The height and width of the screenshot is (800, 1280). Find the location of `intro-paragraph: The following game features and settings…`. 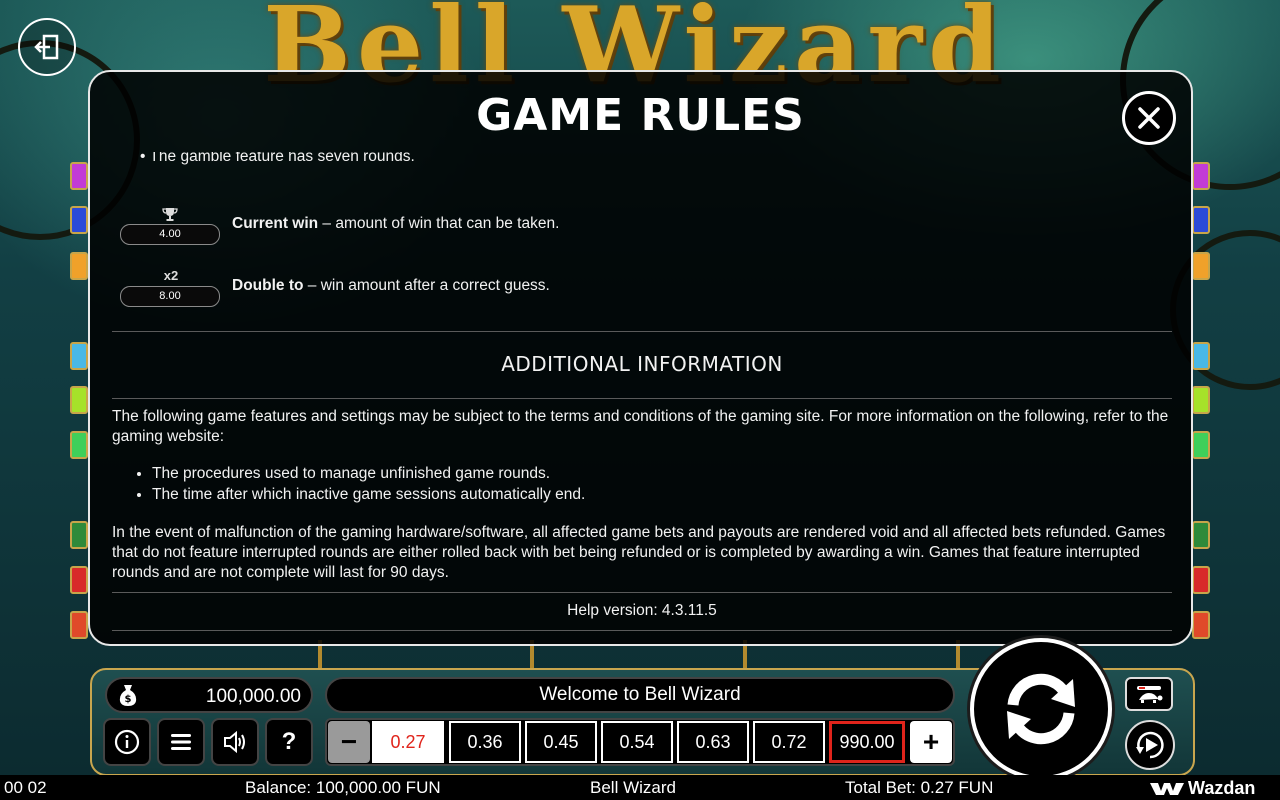

intro-paragraph: The following game features and settings… is located at coordinates (640, 426).